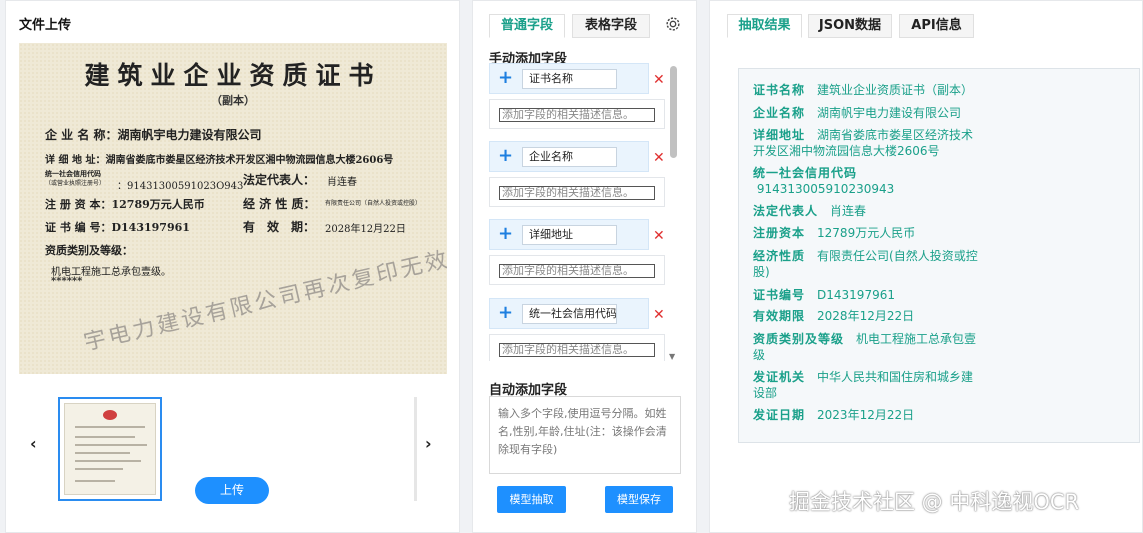 Image resolution: width=1143 pixels, height=533 pixels. What do you see at coordinates (527, 26) in the screenshot?
I see `tab-normal-fields: 普通字段` at bounding box center [527, 26].